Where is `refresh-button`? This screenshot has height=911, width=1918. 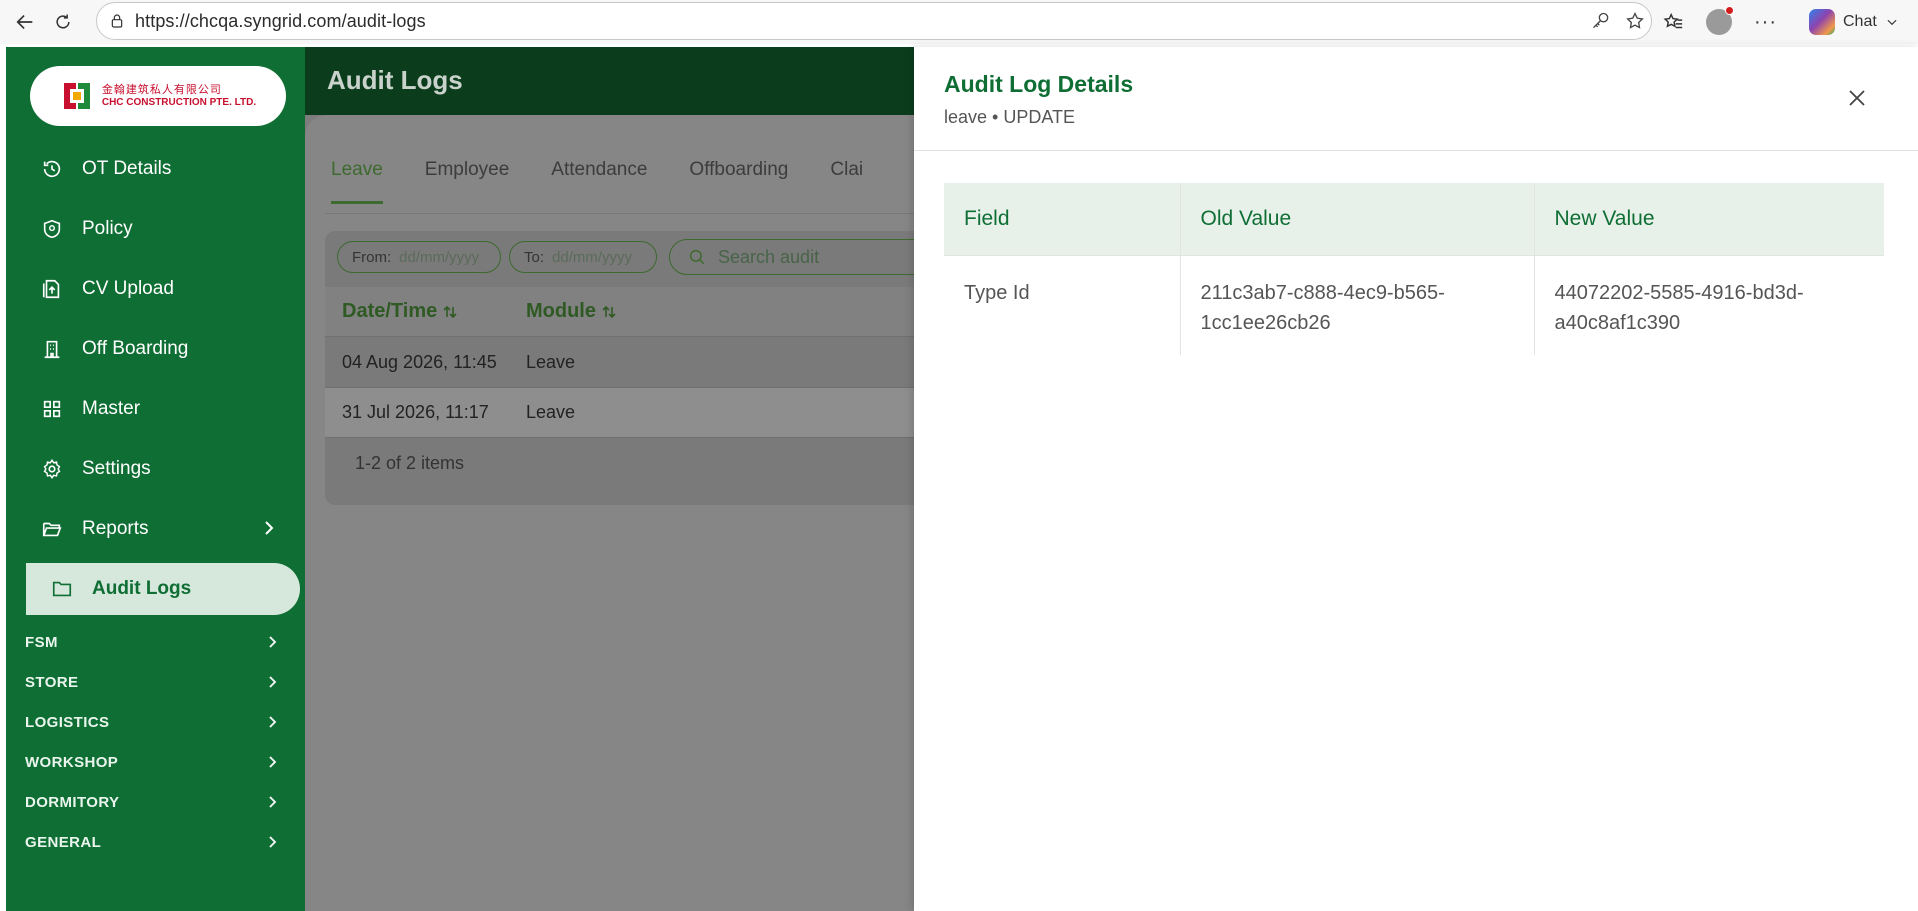 refresh-button is located at coordinates (63, 22).